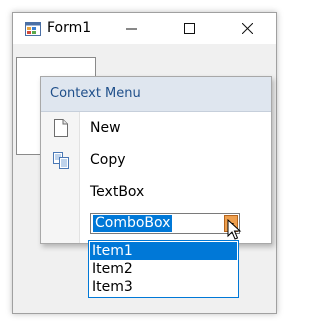  Describe the element at coordinates (156, 94) in the screenshot. I see `context-menu-header: Context Menu` at that location.